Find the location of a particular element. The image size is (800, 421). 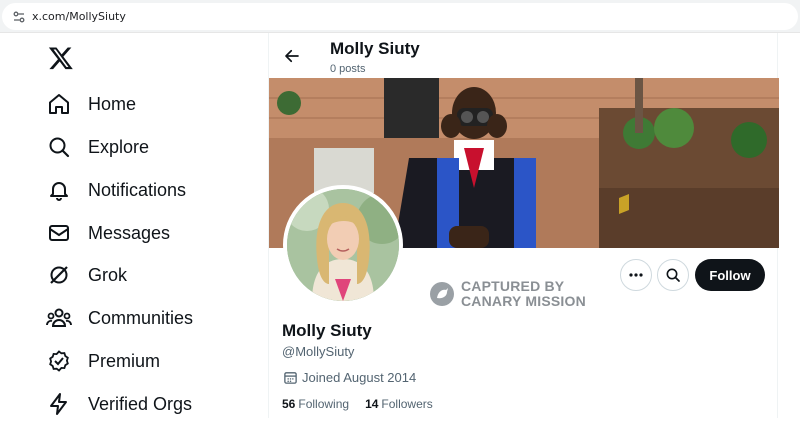

followers-link: 14 Followers is located at coordinates (399, 404).